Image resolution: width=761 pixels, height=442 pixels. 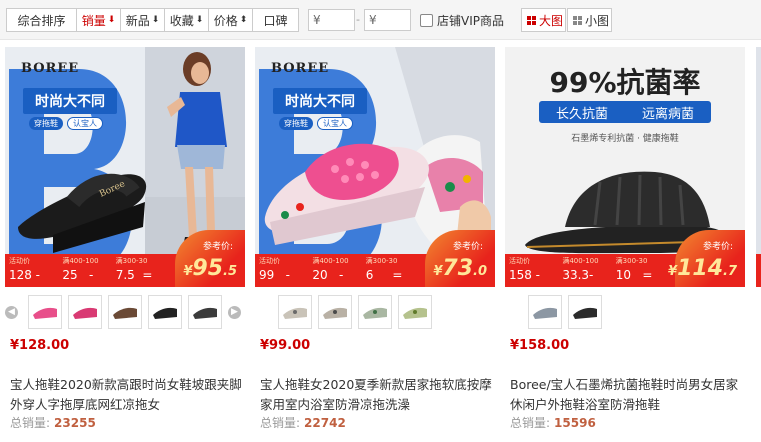 What do you see at coordinates (625, 82) in the screenshot?
I see `headline: 99%抗菌率` at bounding box center [625, 82].